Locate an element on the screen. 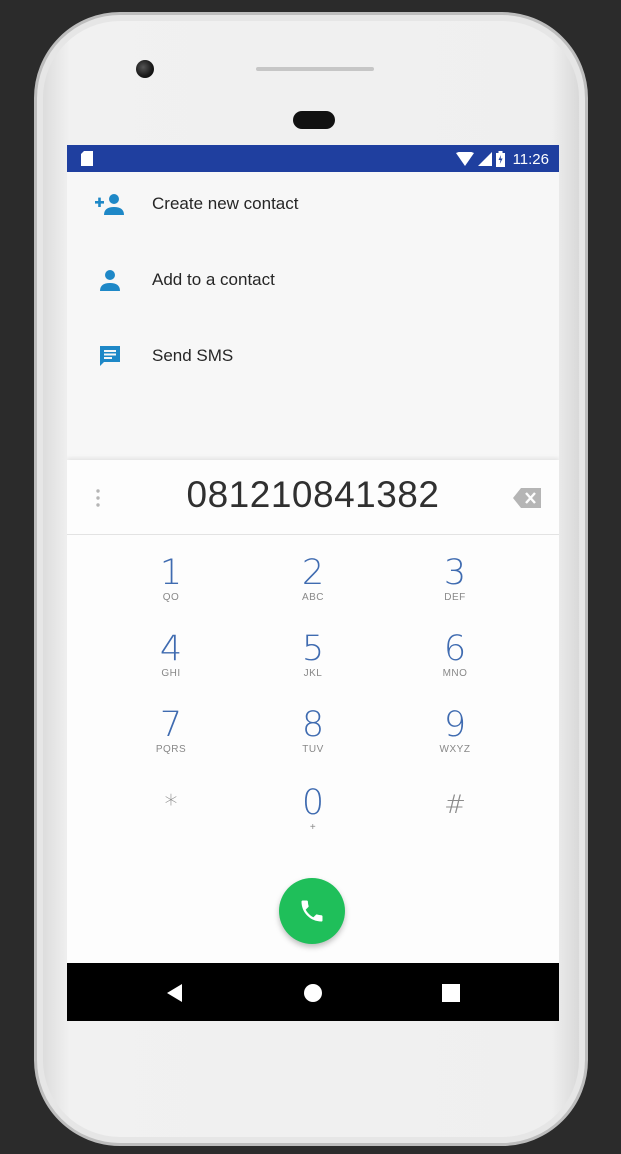  add-to-contact-button: Add to a contact is located at coordinates (313, 280).